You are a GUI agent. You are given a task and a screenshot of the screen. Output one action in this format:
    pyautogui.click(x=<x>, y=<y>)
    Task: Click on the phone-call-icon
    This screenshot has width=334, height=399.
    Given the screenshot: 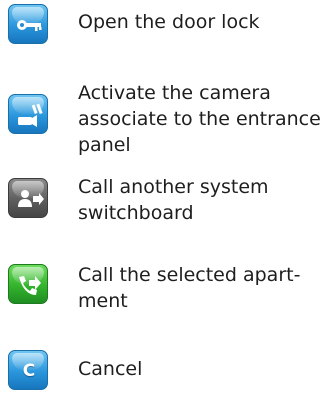 What is the action you would take?
    pyautogui.click(x=30, y=285)
    